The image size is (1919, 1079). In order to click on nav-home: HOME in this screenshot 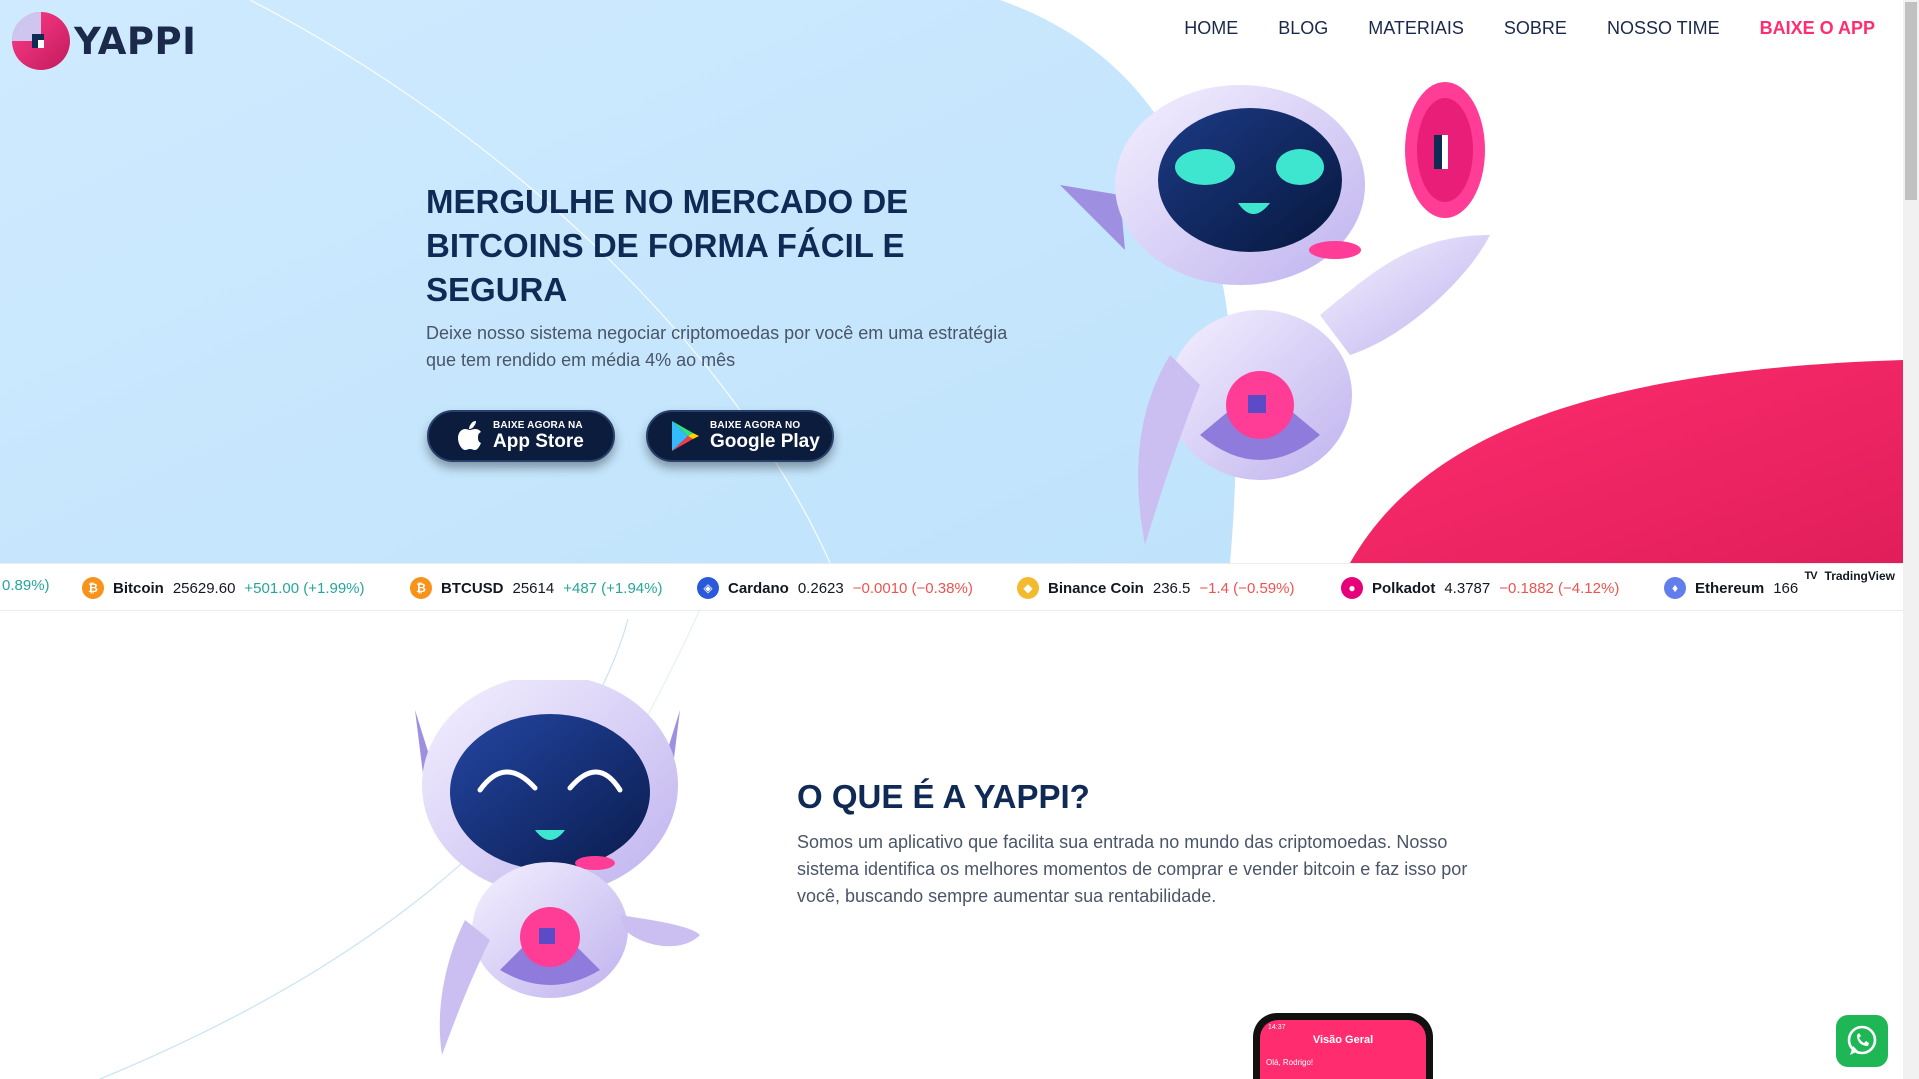, I will do `click(1211, 28)`.